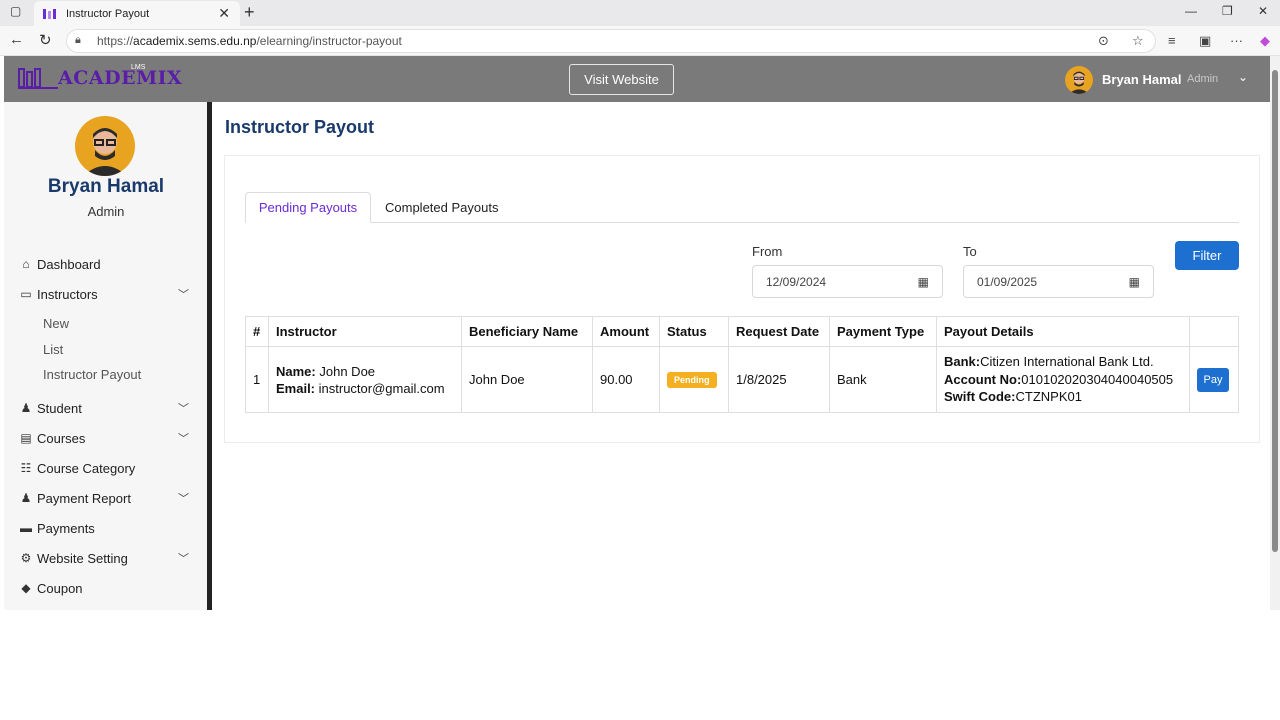 Image resolution: width=1280 pixels, height=720 pixels. I want to click on col-request-date: Request Date, so click(779, 331).